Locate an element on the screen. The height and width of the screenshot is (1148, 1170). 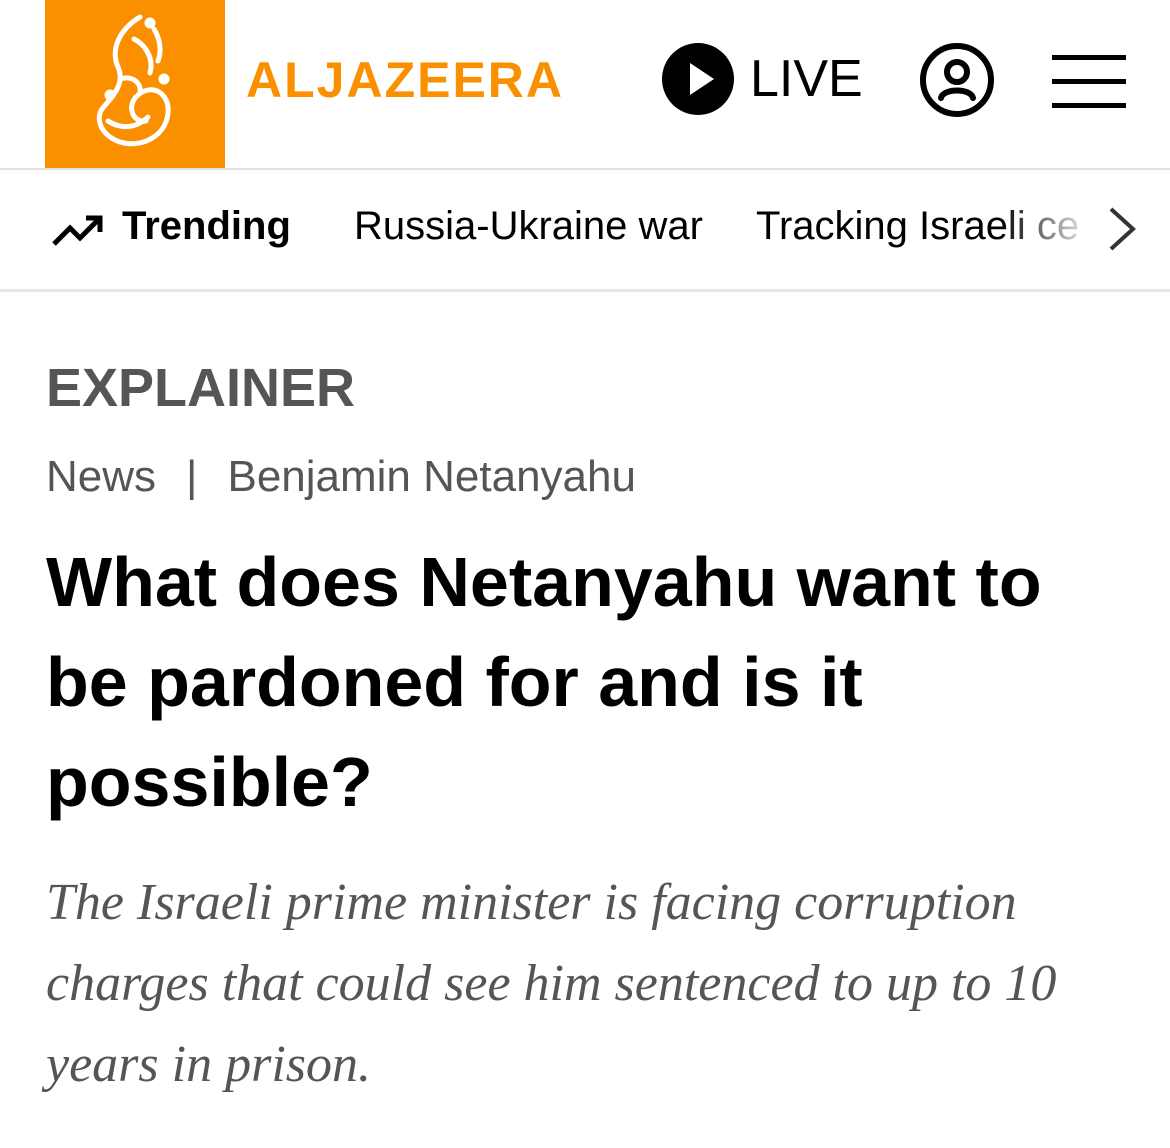
site-logo is located at coordinates (135, 84).